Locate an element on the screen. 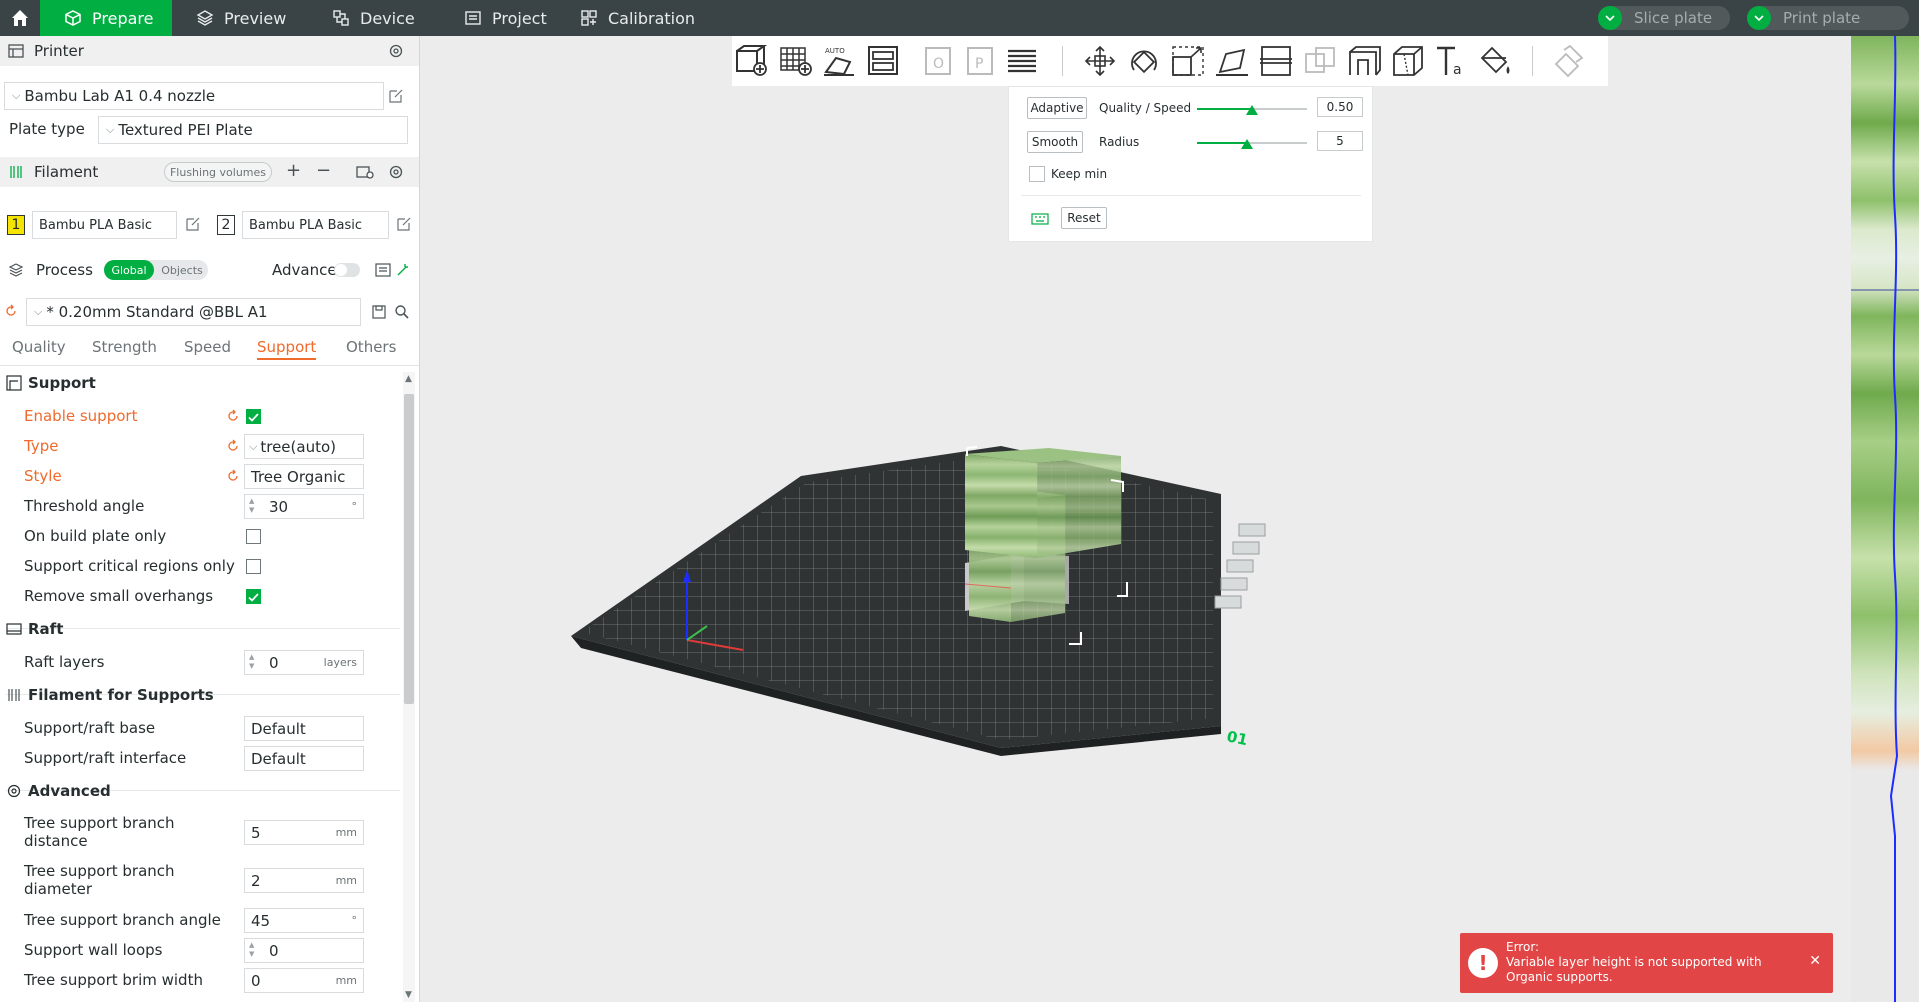  branch-angle-input: 45 ° is located at coordinates (304, 920).